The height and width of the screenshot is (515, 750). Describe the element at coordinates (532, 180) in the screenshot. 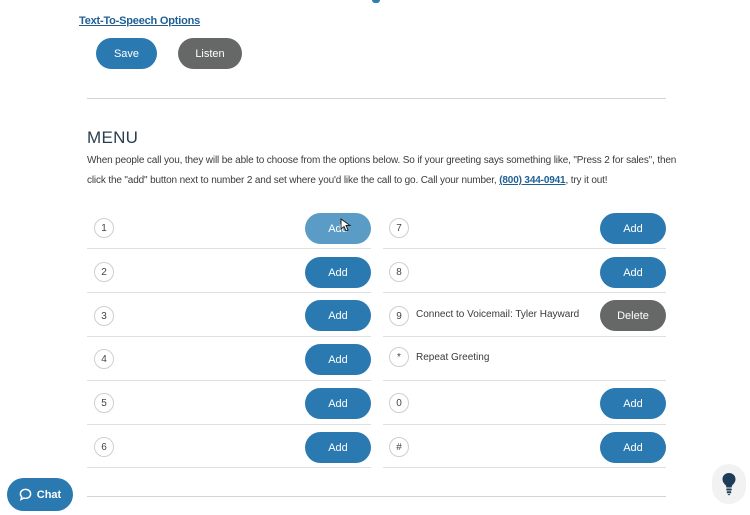

I see `phone-number-link: (800) 344-0941` at that location.